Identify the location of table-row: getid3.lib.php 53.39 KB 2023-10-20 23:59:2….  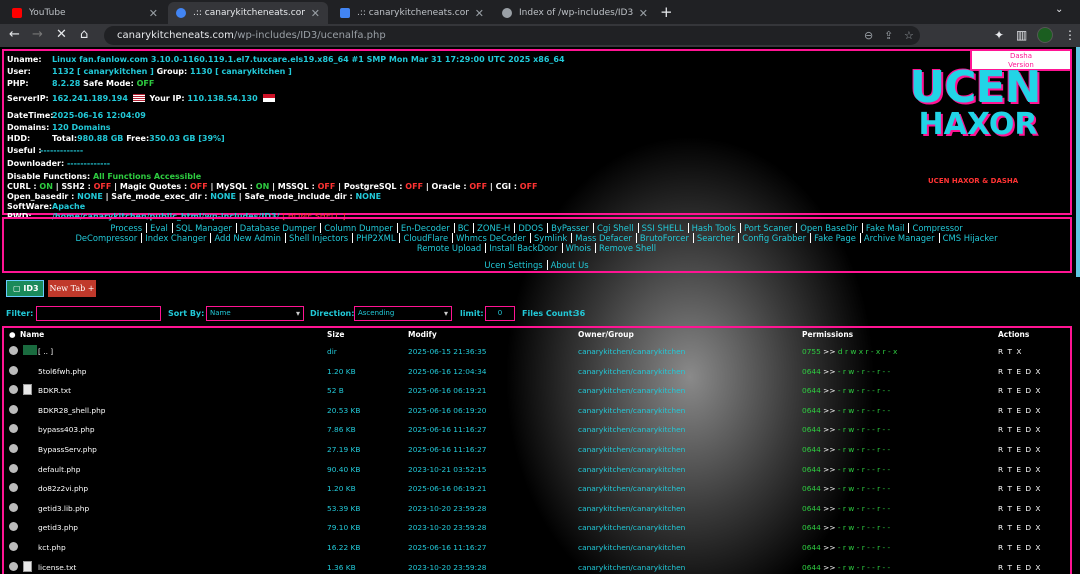
(537, 508).